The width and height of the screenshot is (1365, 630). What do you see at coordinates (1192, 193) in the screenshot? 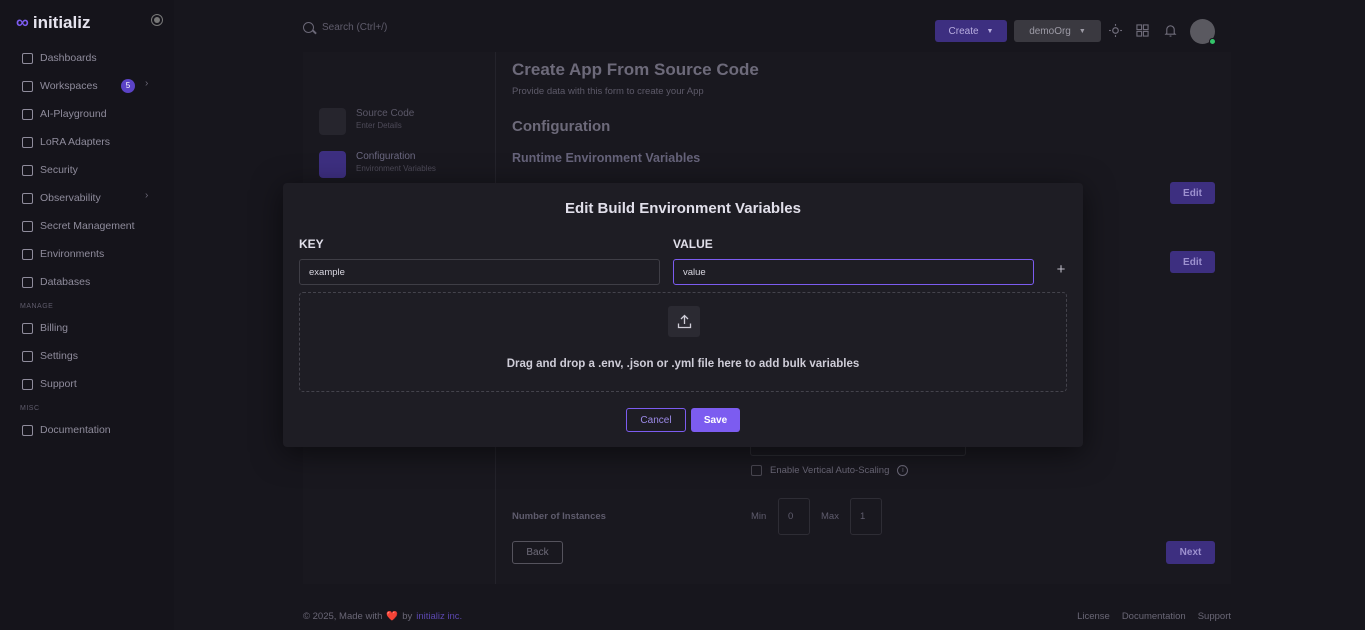
I see `edit-runtime-env-button: Edit` at bounding box center [1192, 193].